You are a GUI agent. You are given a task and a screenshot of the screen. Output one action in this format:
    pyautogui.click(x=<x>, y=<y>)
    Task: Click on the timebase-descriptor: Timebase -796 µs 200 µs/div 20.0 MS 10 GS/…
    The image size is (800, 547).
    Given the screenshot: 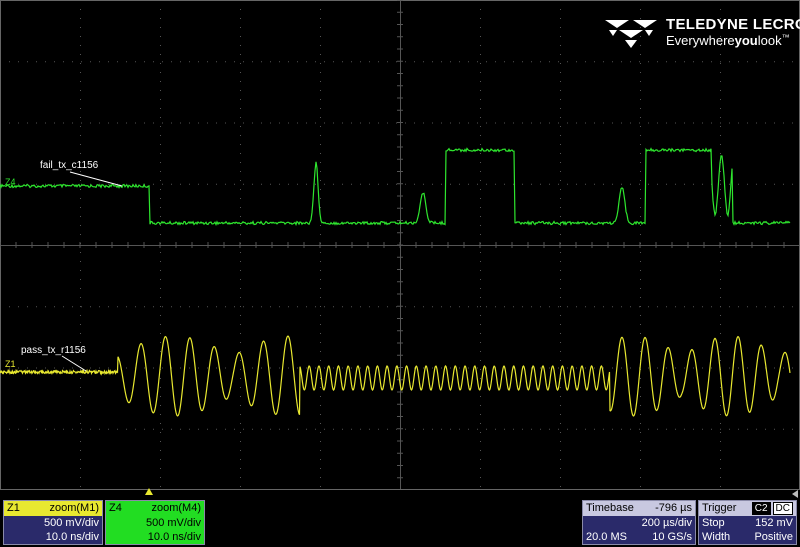 What is the action you would take?
    pyautogui.click(x=639, y=522)
    